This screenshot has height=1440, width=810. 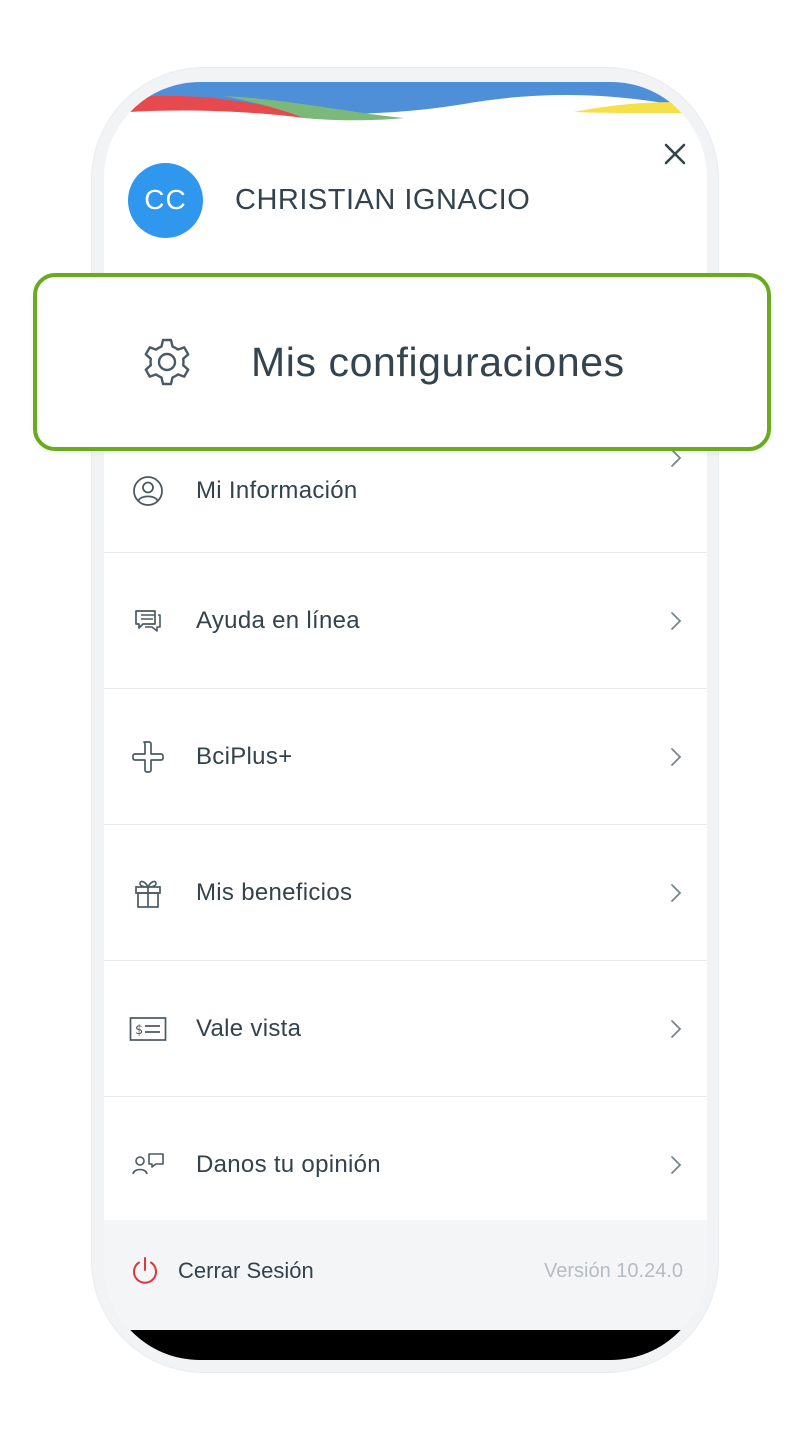 I want to click on profile-header: CC CHRISTIAN IGNACIO, so click(x=329, y=200).